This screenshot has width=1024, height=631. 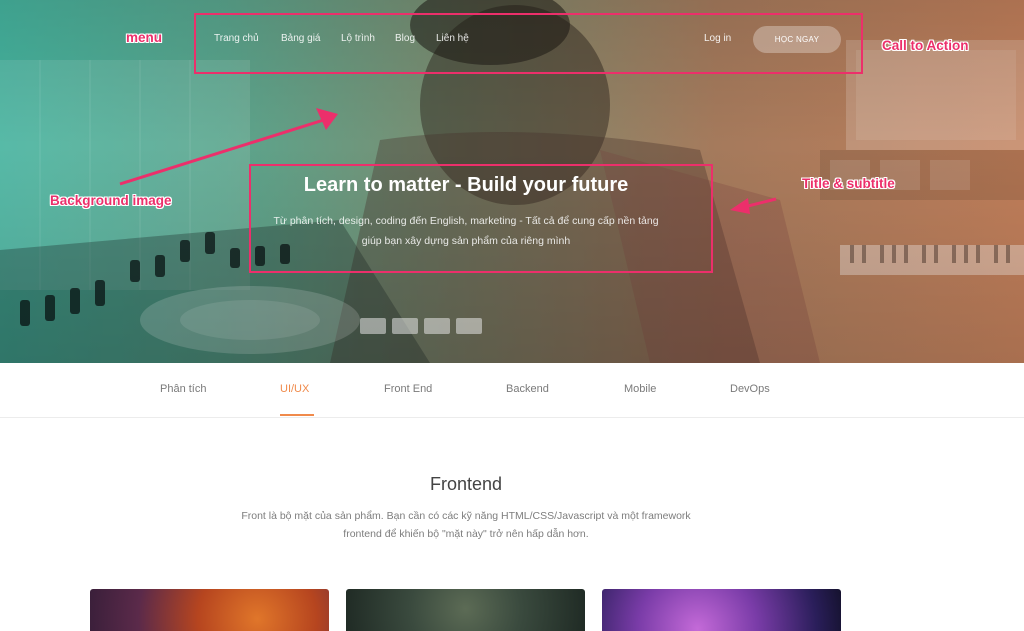 I want to click on tab-devops: DevOps, so click(x=750, y=389).